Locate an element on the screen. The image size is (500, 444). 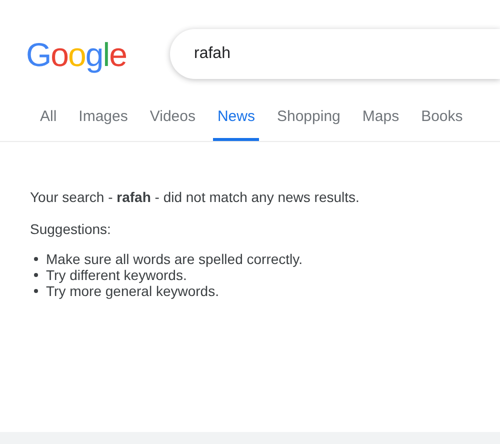
tab: News is located at coordinates (236, 122).